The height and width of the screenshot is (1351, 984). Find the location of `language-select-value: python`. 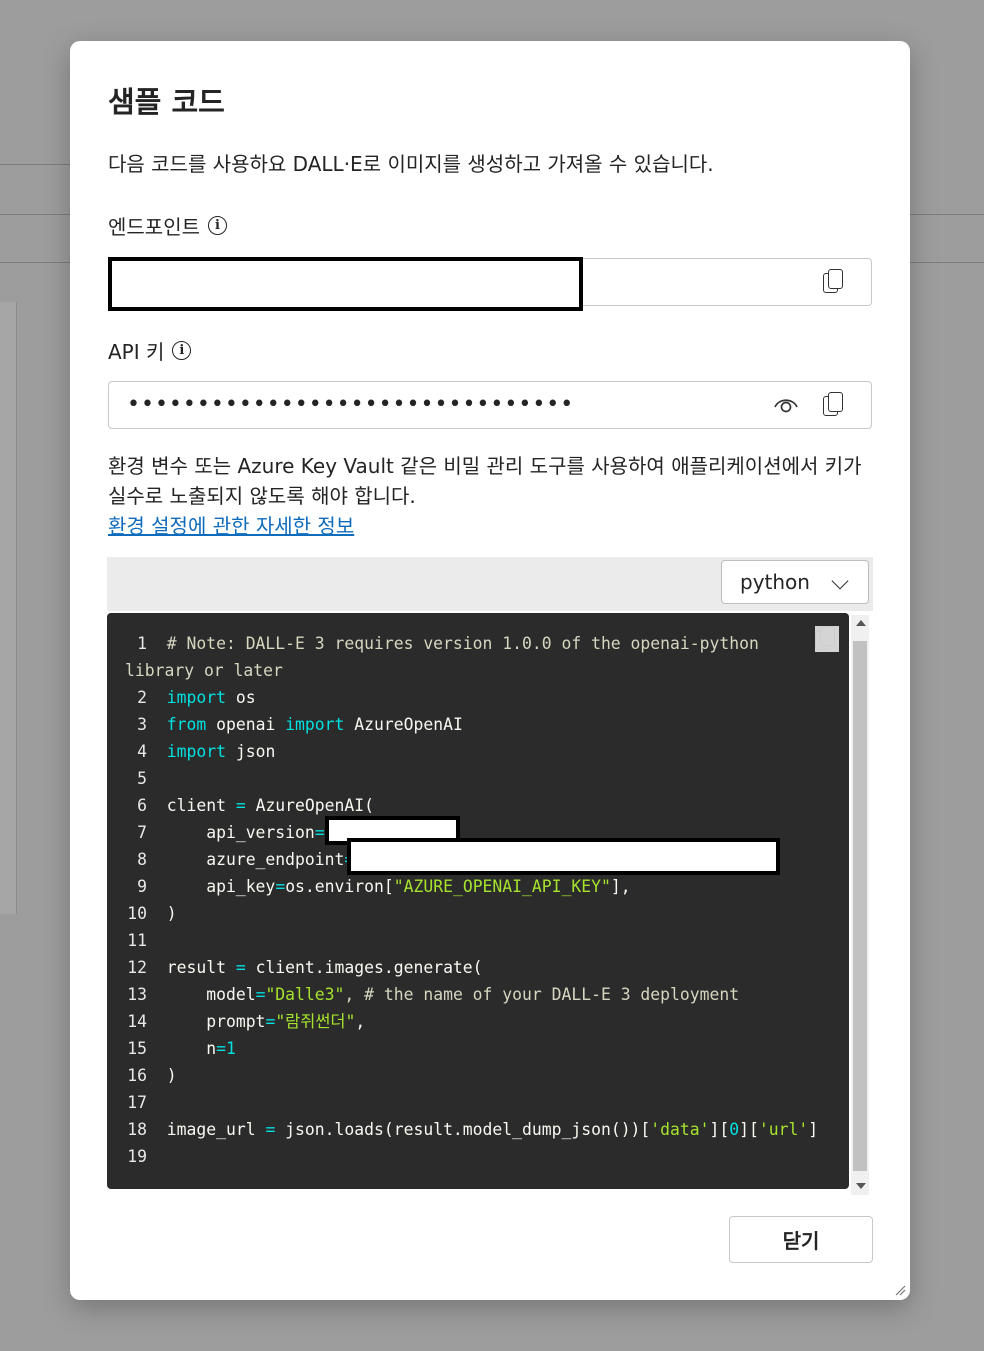

language-select-value: python is located at coordinates (775, 582).